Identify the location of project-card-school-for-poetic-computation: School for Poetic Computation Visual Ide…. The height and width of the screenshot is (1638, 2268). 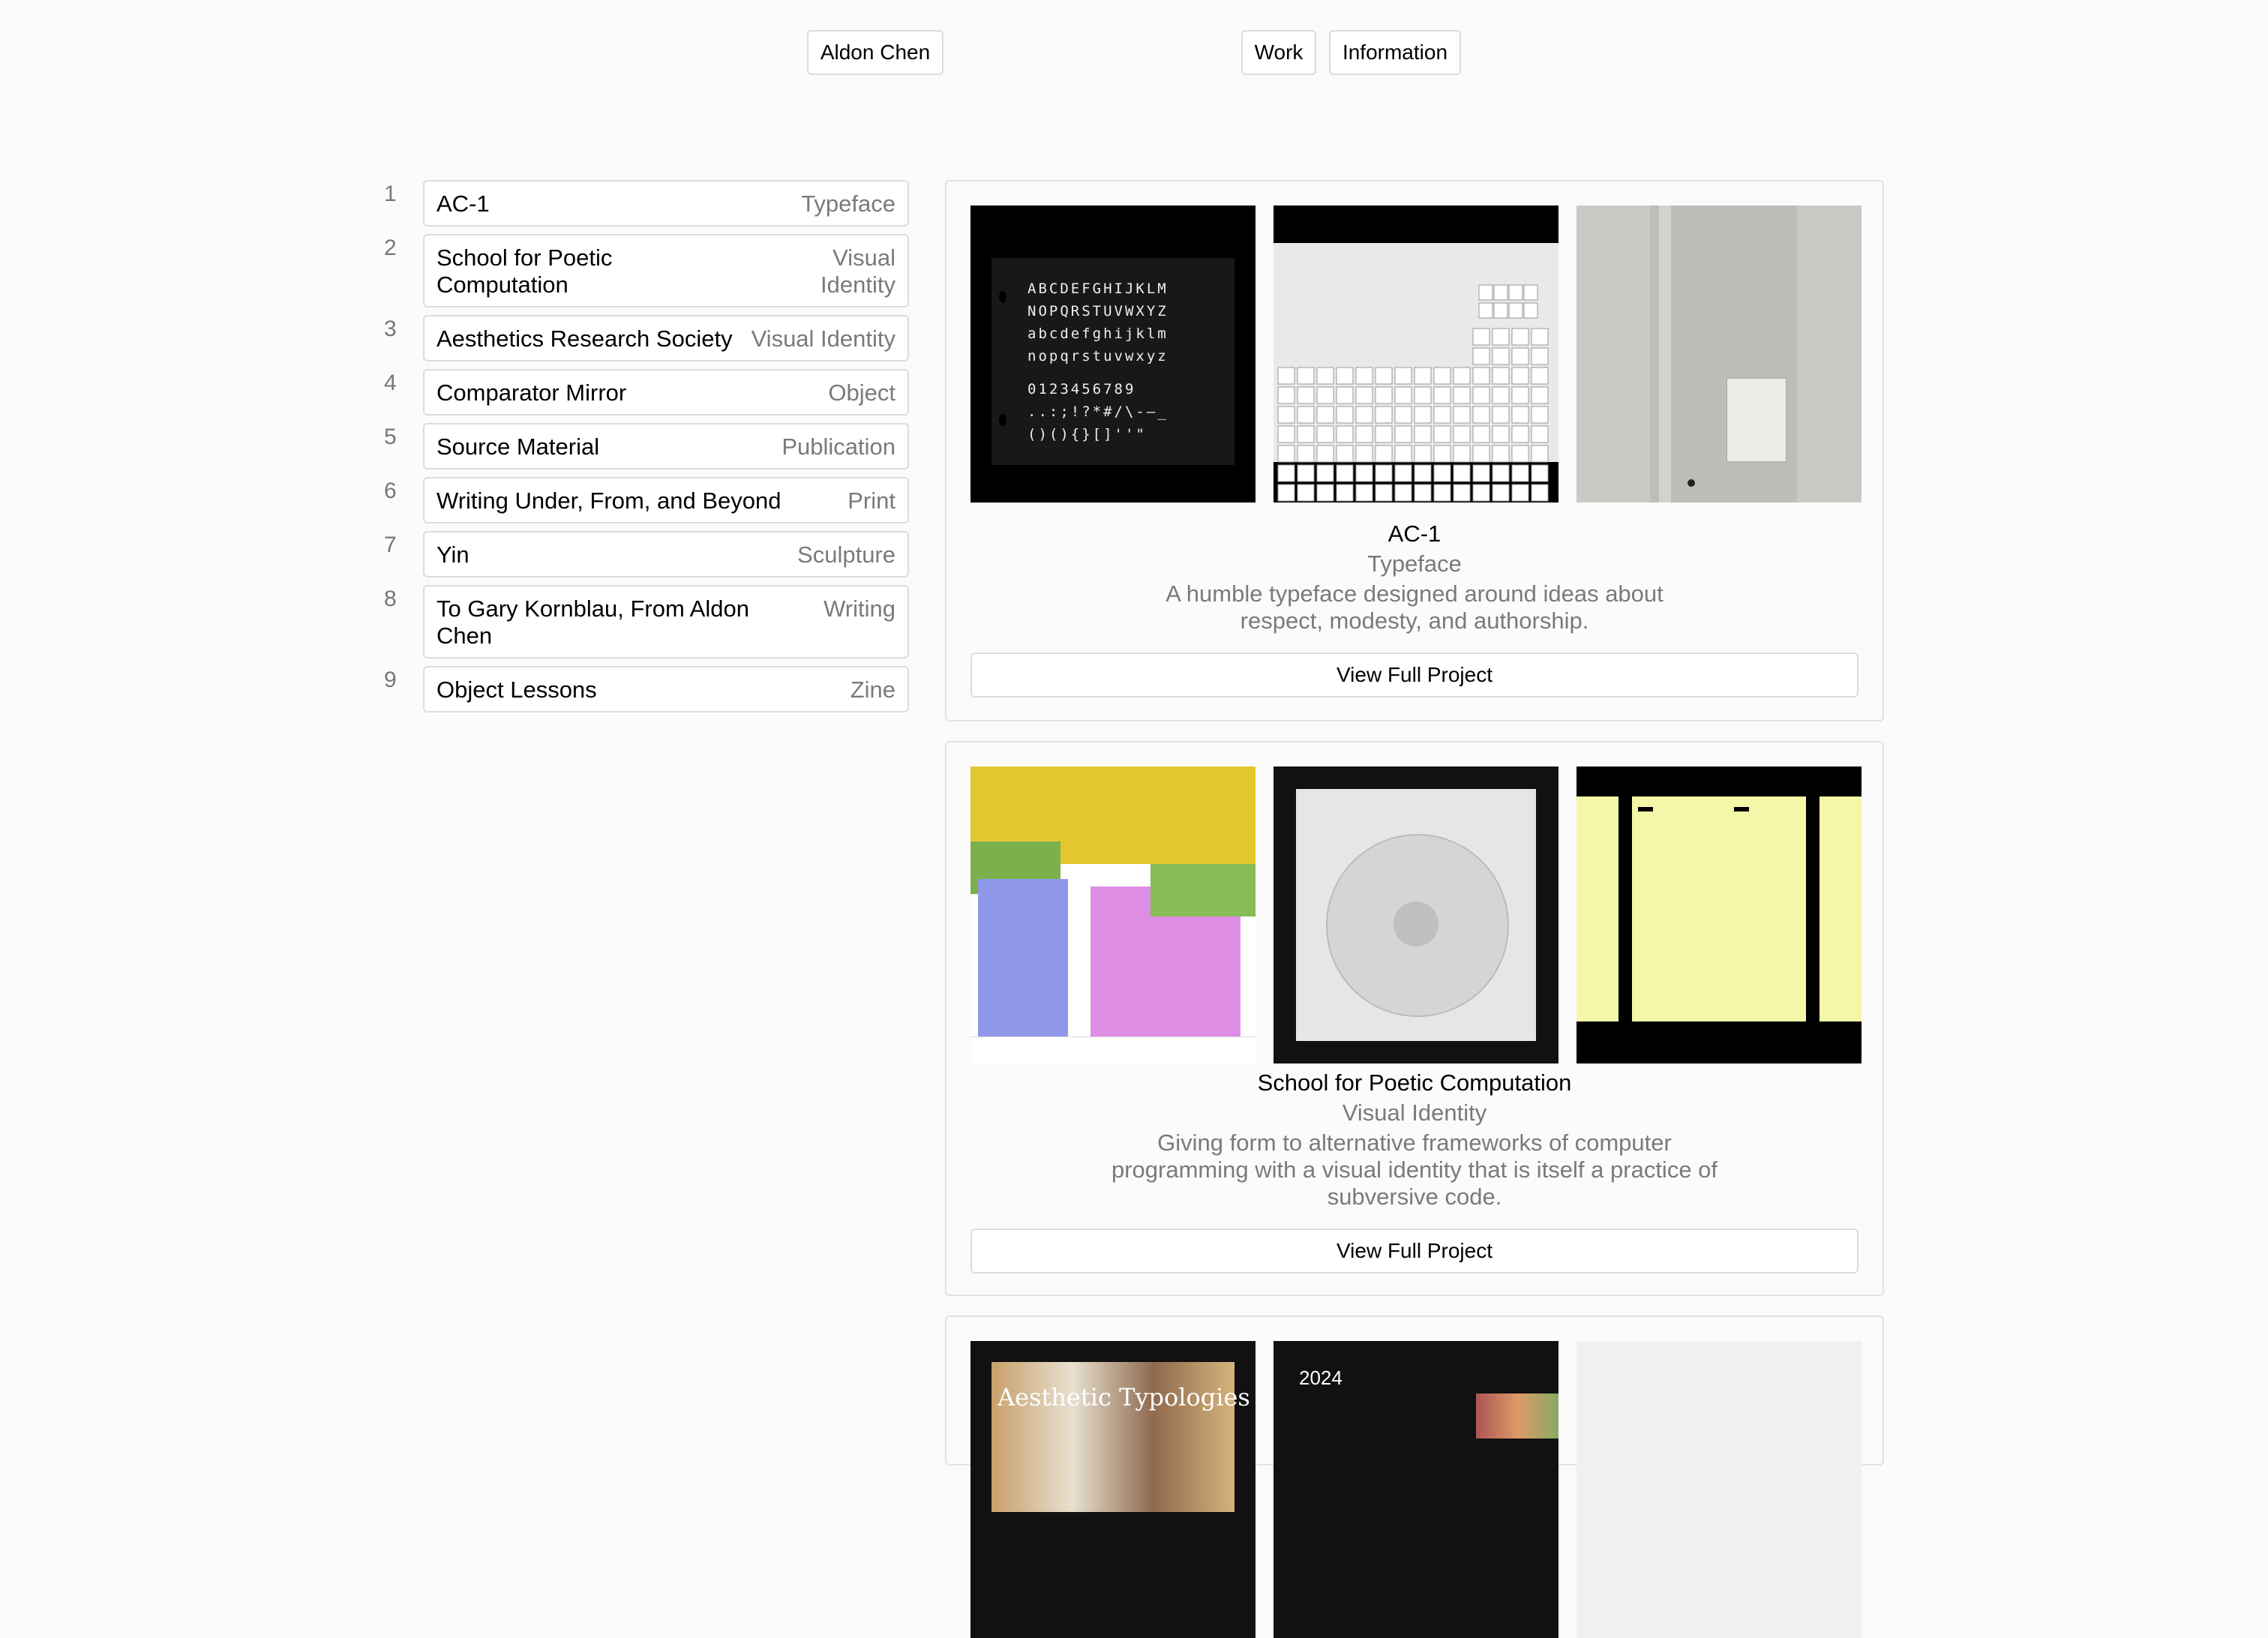
(1414, 1018).